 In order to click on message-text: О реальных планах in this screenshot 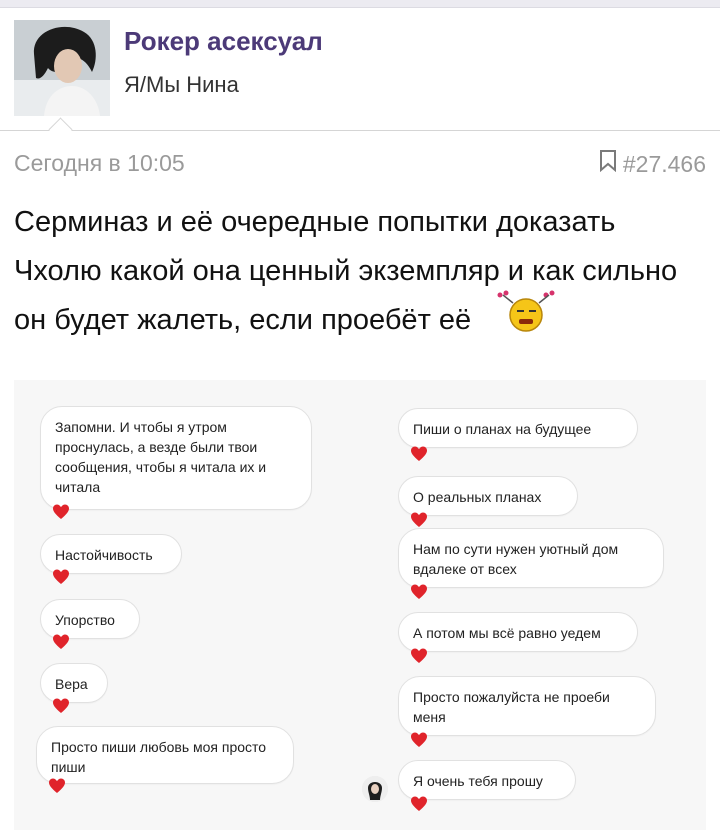, I will do `click(477, 497)`.